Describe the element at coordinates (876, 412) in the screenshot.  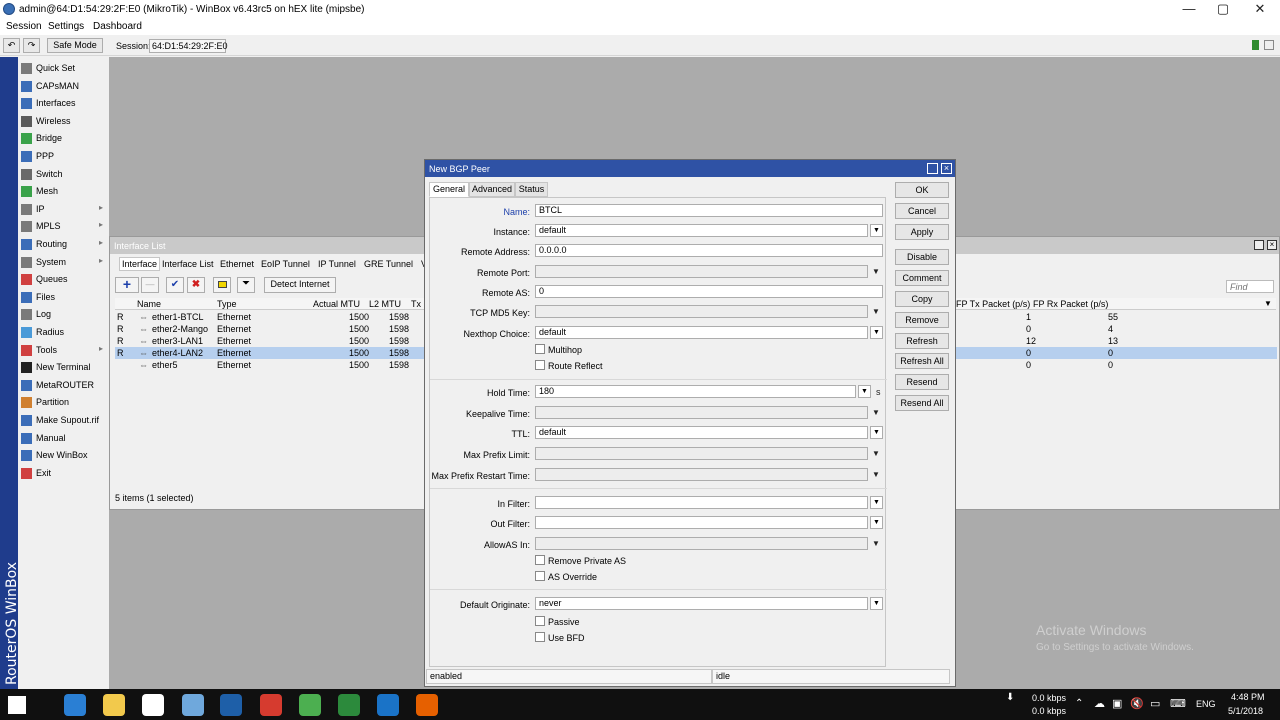
I see `keepalive-expand-icon: ▼` at that location.